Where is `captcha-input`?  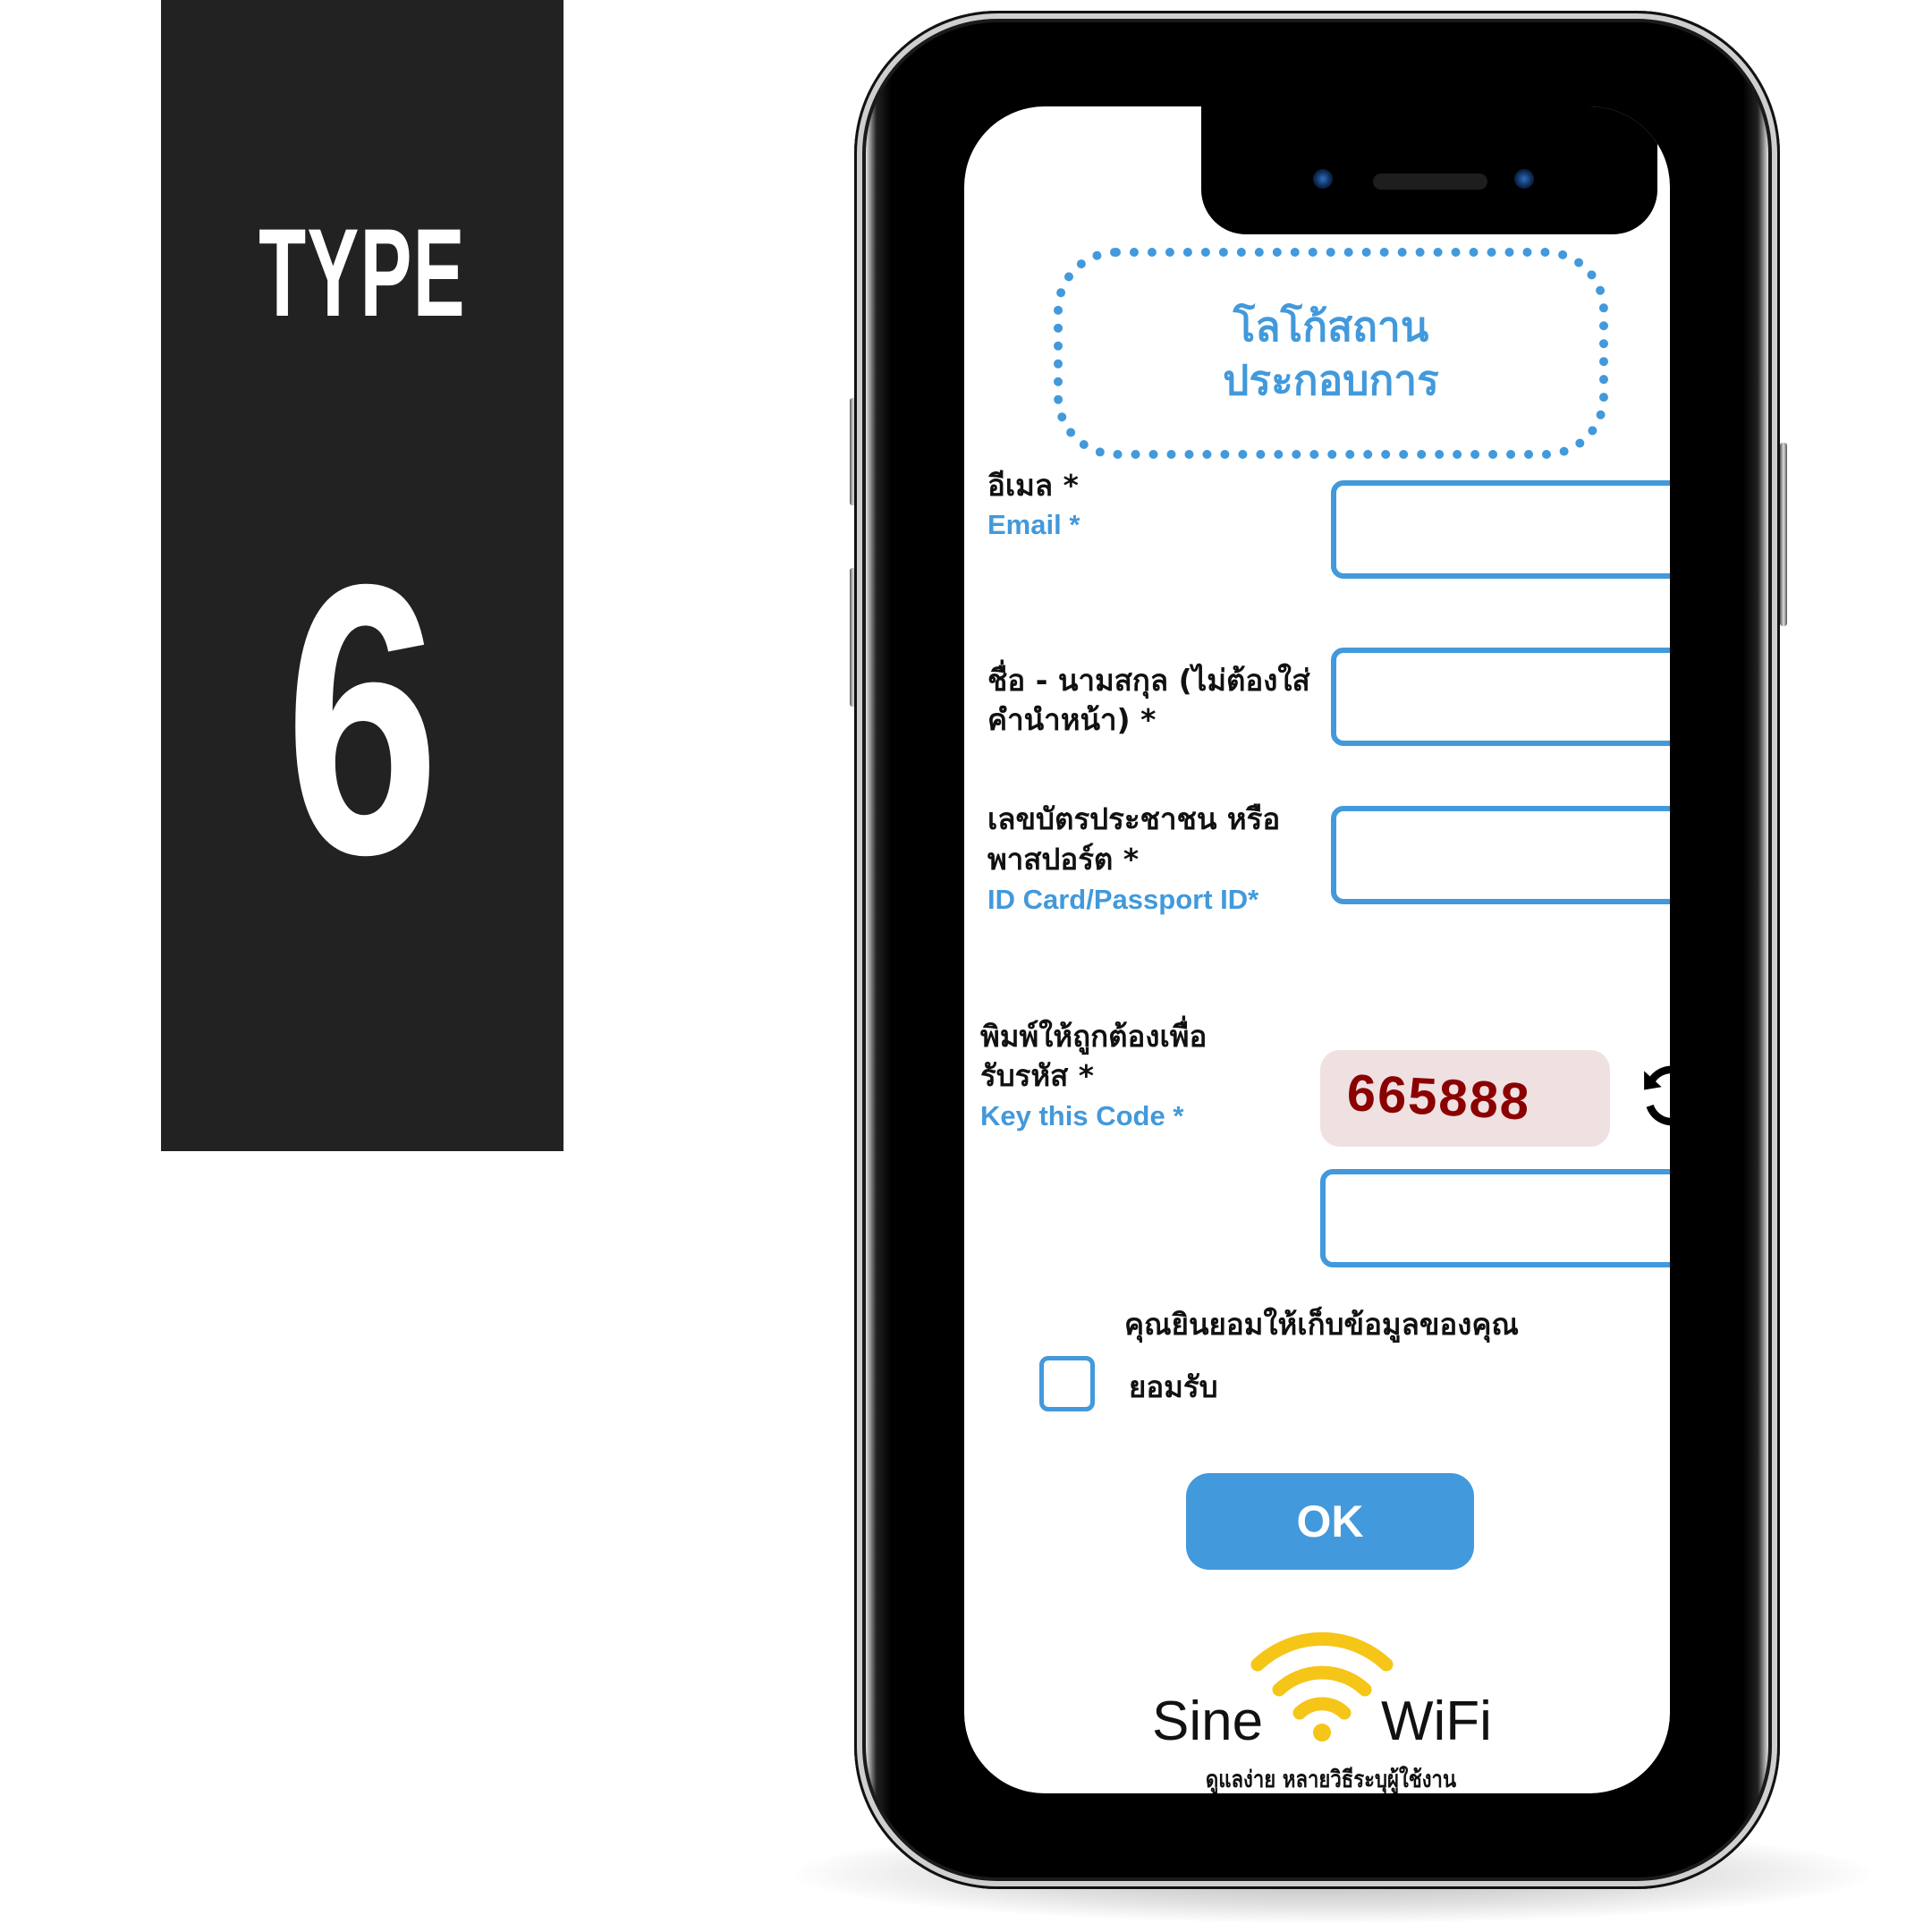 captcha-input is located at coordinates (1498, 1218).